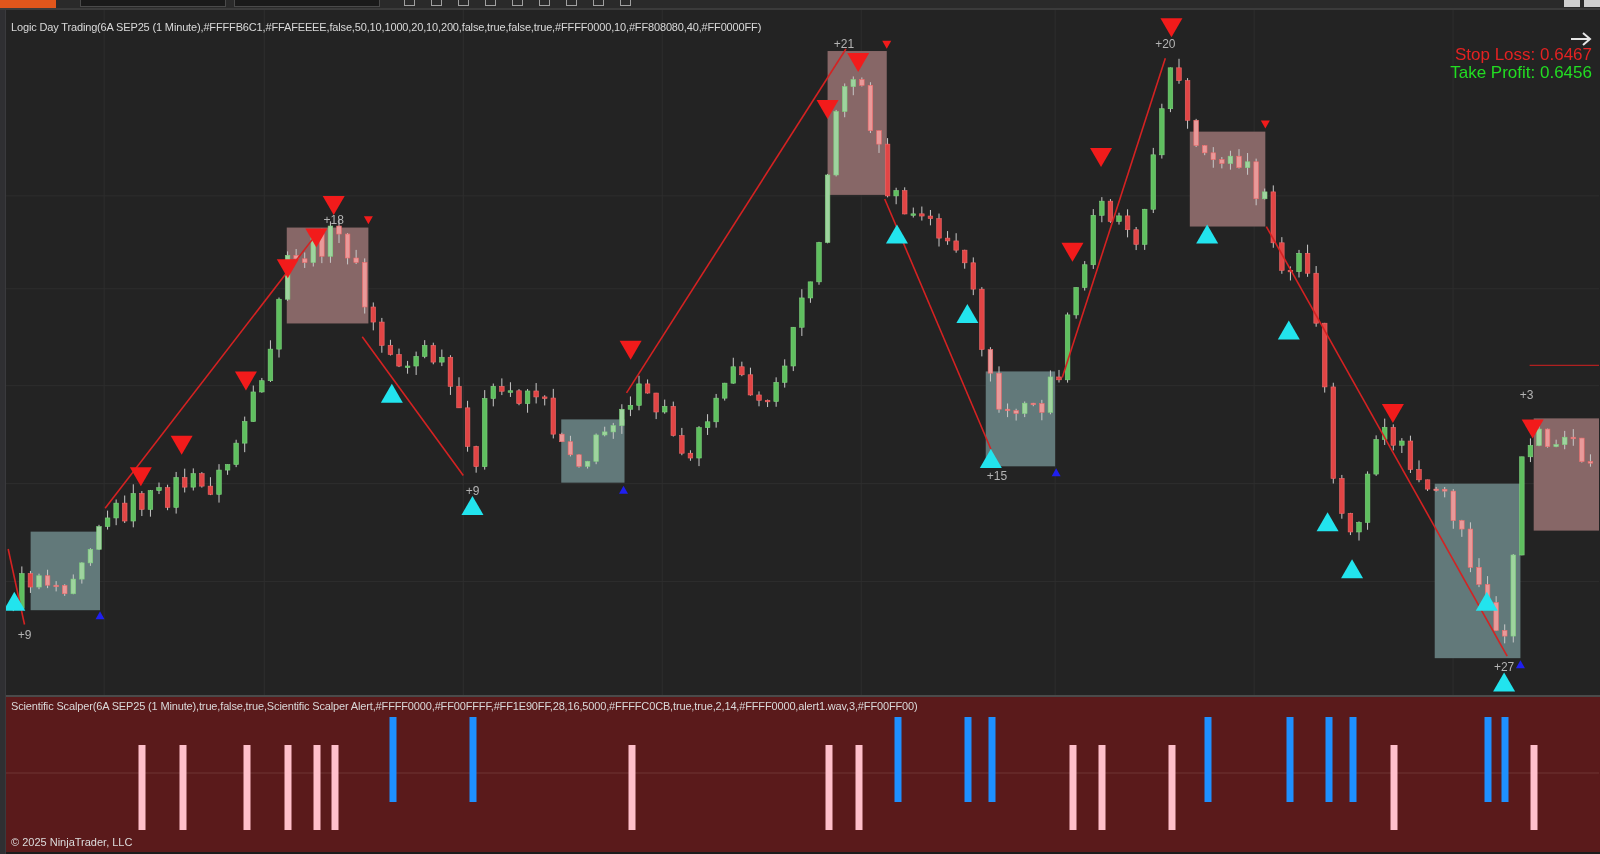 This screenshot has height=854, width=1600. What do you see at coordinates (1523, 55) in the screenshot?
I see `stop-loss-text: Stop Loss: 0.6467` at bounding box center [1523, 55].